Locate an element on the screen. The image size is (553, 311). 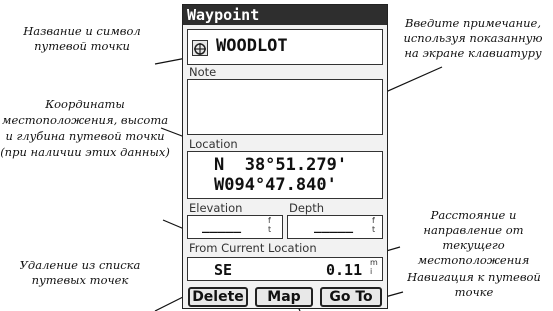
depth-field: _____ f t is located at coordinates (335, 227).